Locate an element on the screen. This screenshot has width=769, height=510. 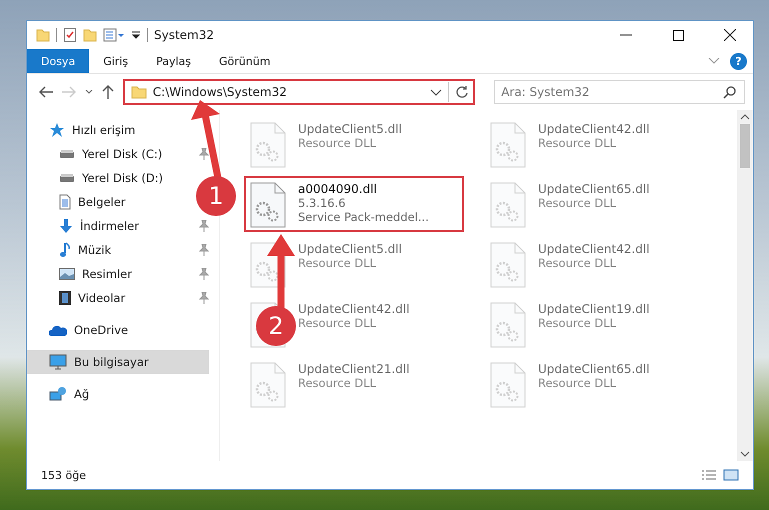
checklist-icon is located at coordinates (70, 35).